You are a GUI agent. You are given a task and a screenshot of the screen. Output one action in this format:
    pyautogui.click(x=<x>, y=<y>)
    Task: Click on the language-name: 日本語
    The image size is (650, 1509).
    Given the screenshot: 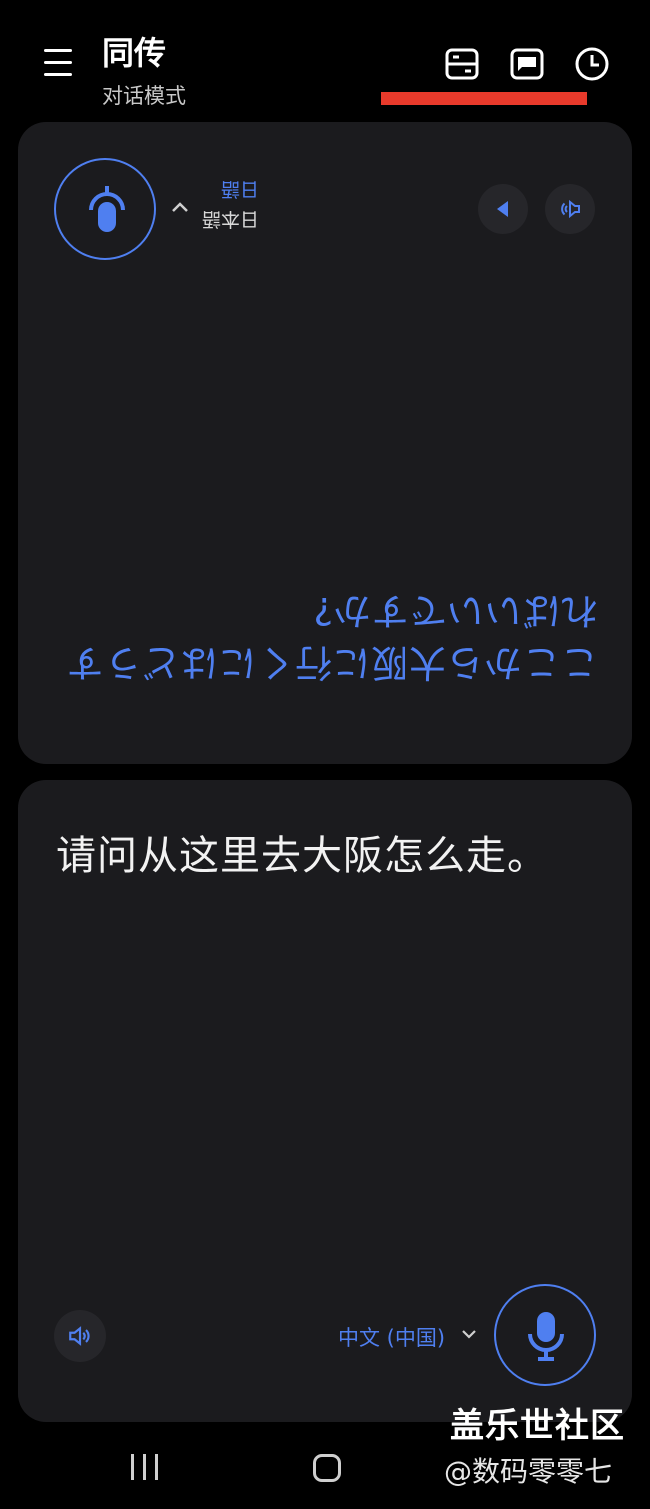 What is the action you would take?
    pyautogui.click(x=231, y=219)
    